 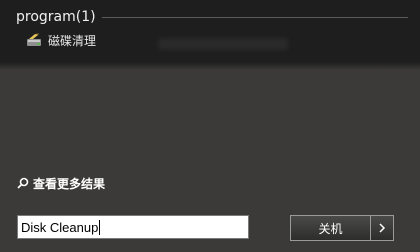 I want to click on chevron-right-icon, so click(x=382, y=228).